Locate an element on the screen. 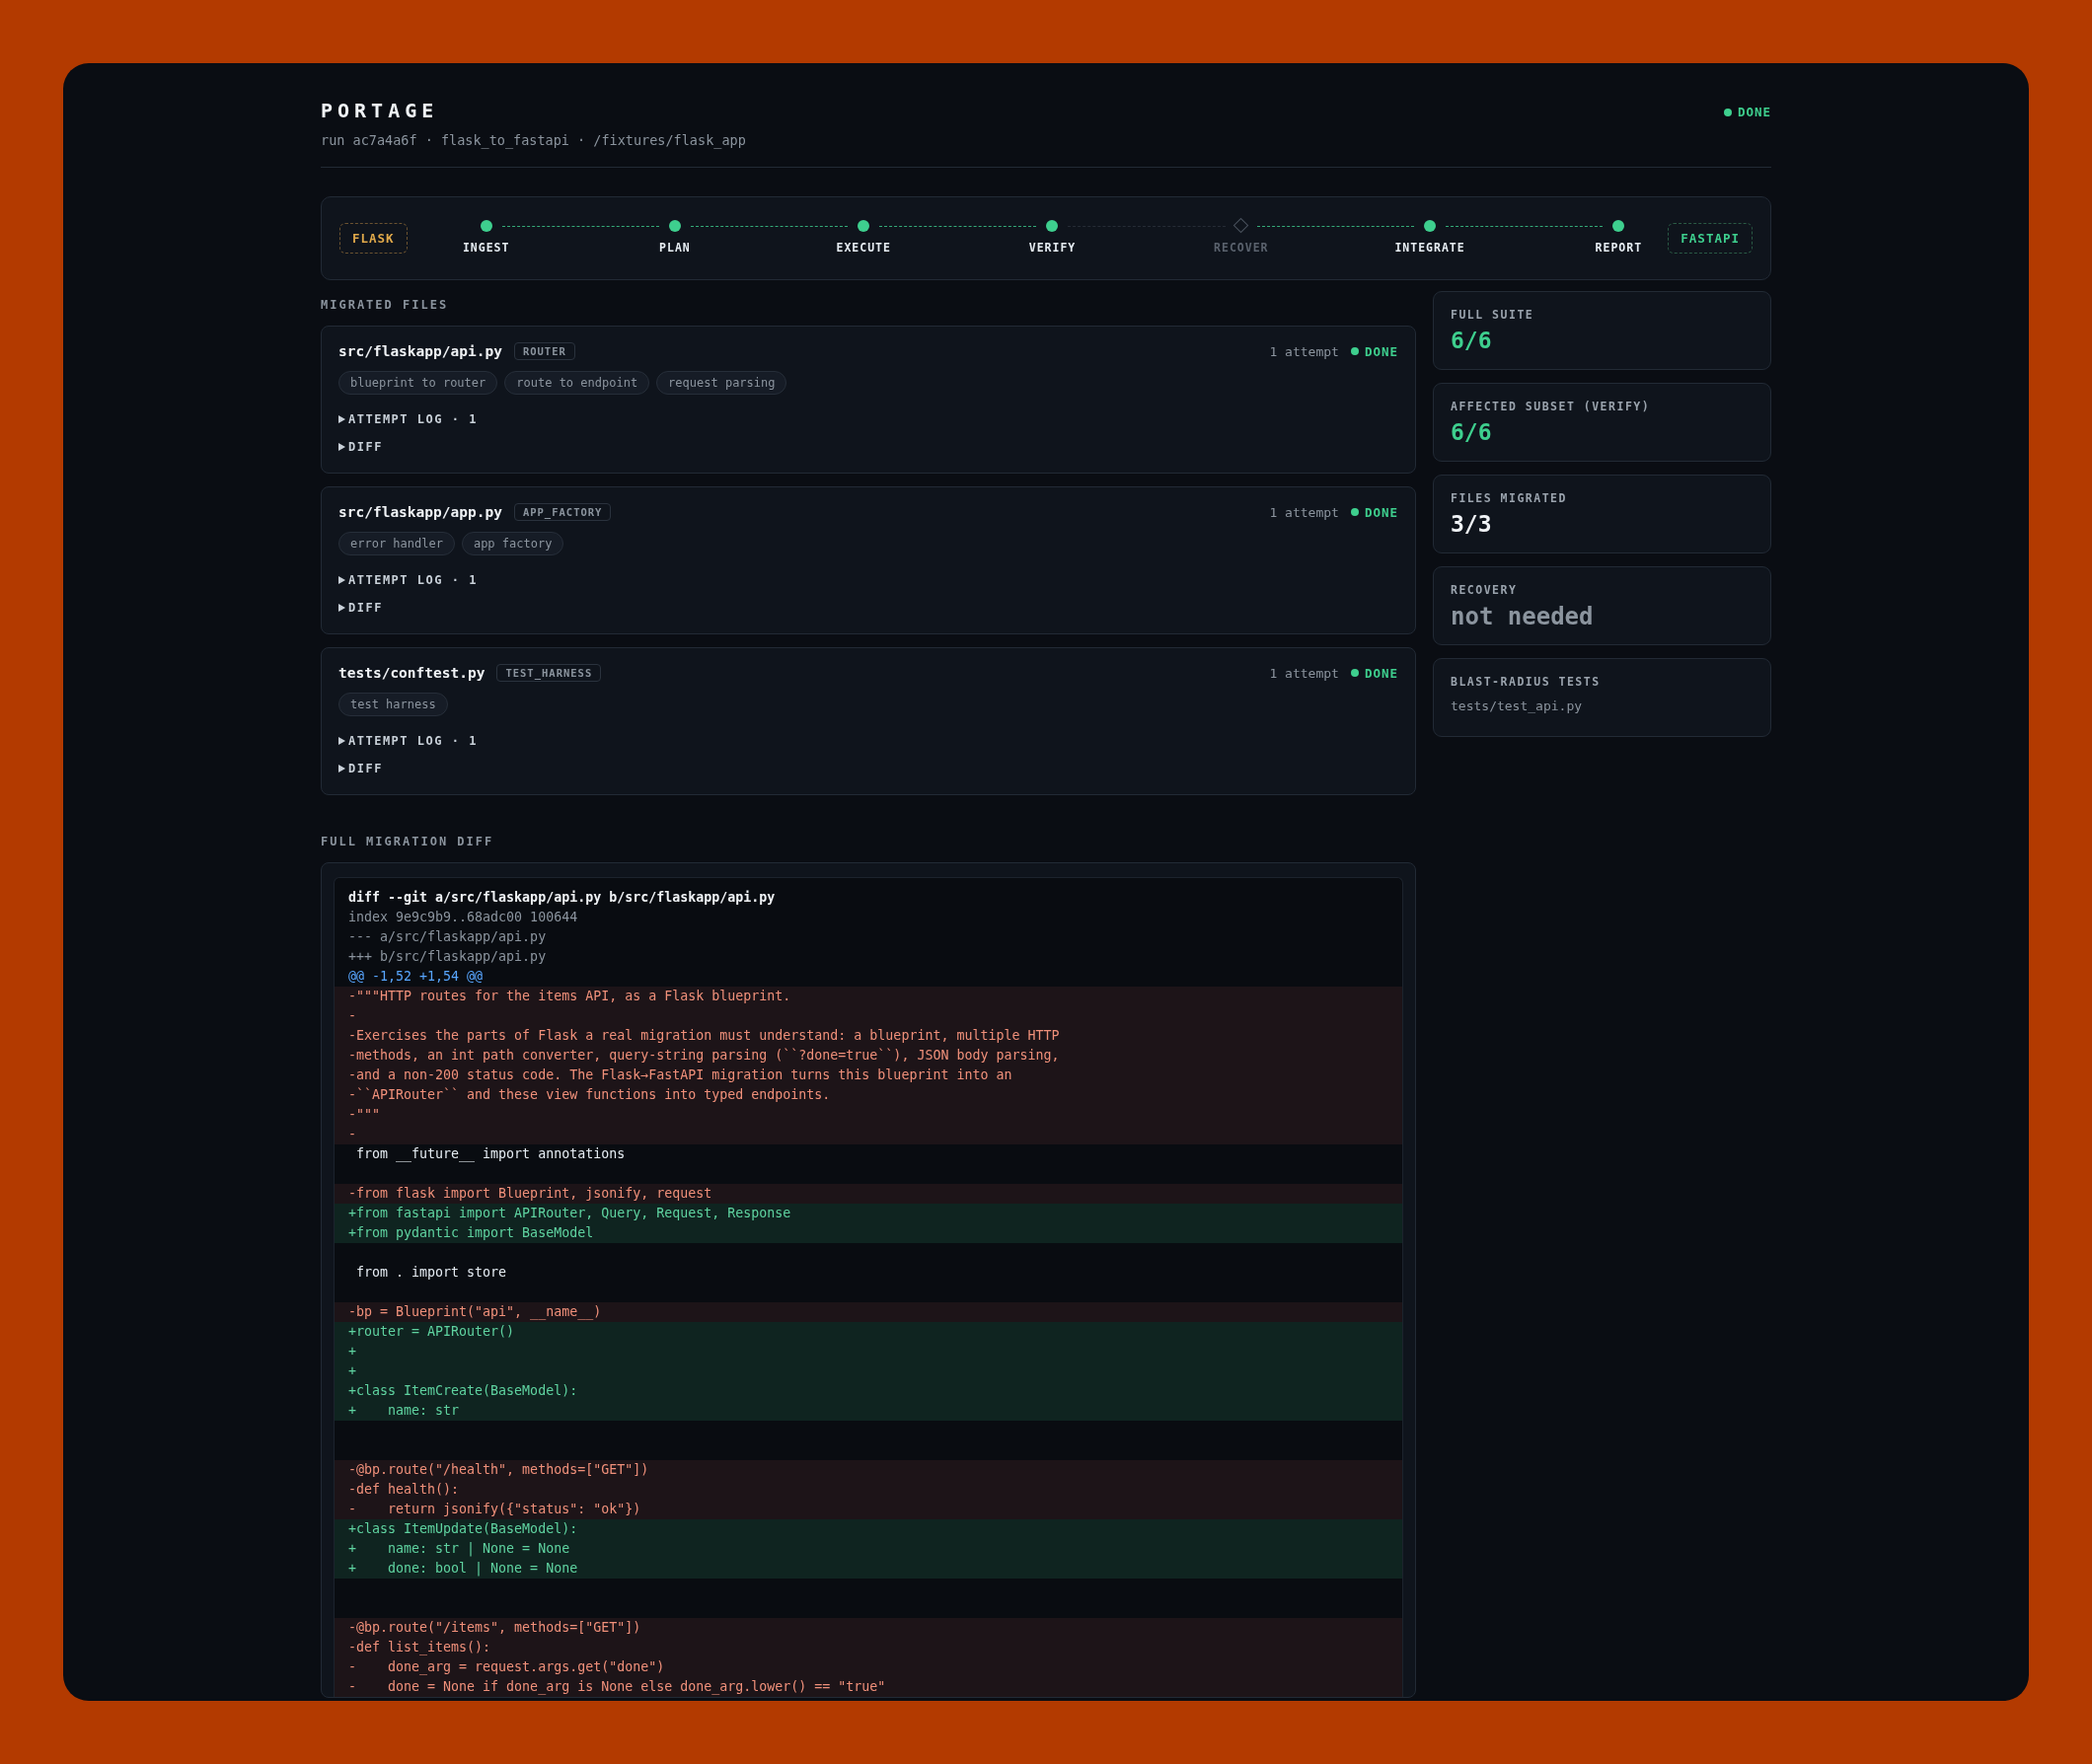 The width and height of the screenshot is (2092, 1764). app-title: PORTAGE is located at coordinates (380, 110).